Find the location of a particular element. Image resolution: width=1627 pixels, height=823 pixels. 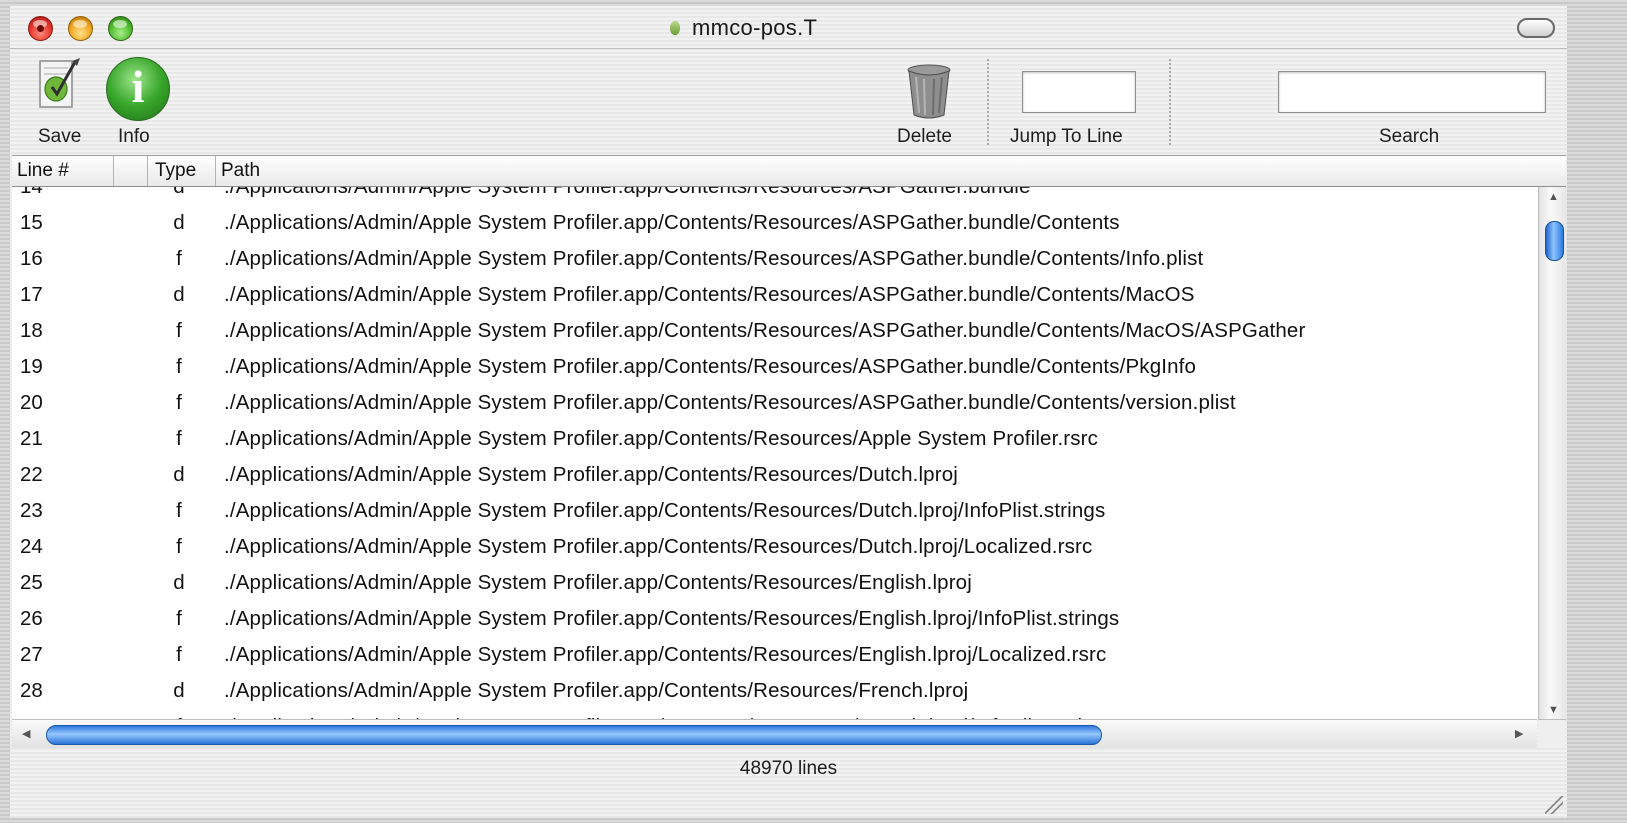

horizontal-scrollbar: ◀ ▶ is located at coordinates (774, 733).